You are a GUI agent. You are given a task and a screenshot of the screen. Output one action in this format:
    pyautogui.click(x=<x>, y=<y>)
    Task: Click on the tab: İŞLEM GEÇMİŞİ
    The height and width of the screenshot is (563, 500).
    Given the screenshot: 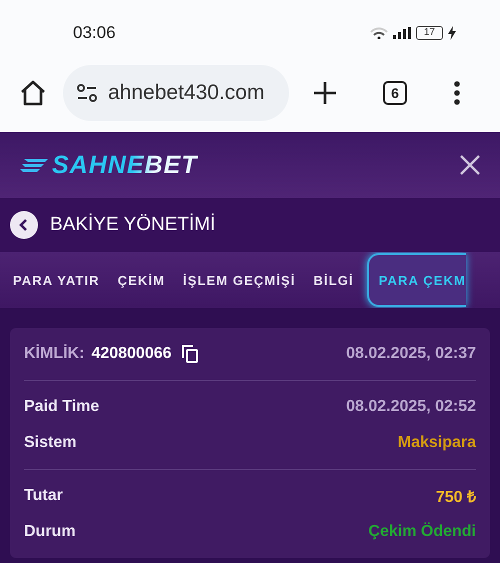 What is the action you would take?
    pyautogui.click(x=239, y=280)
    